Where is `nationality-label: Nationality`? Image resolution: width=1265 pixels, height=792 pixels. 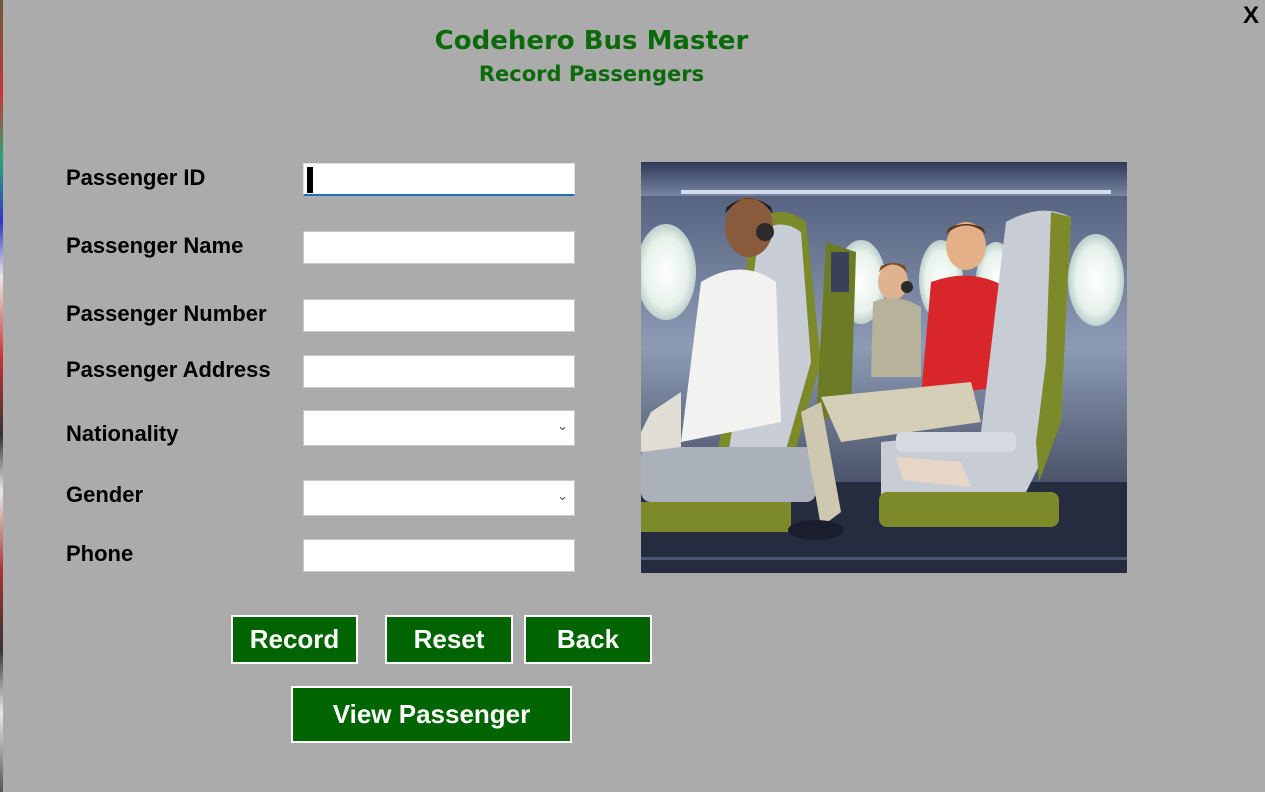
nationality-label: Nationality is located at coordinates (122, 433).